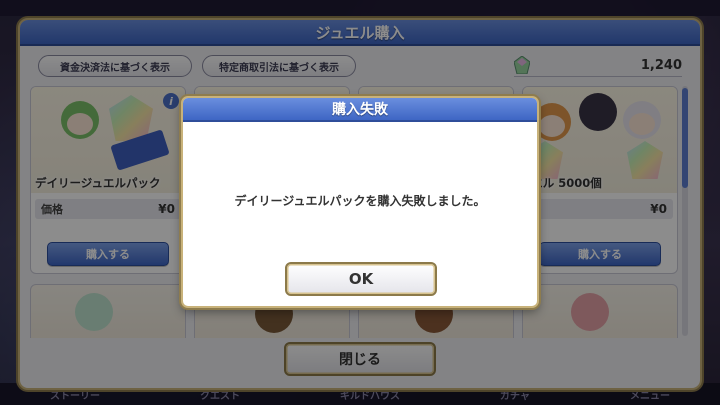 The image size is (720, 405). I want to click on dialog-message: デイリージュエルパックを購入失敗しました。, so click(360, 201).